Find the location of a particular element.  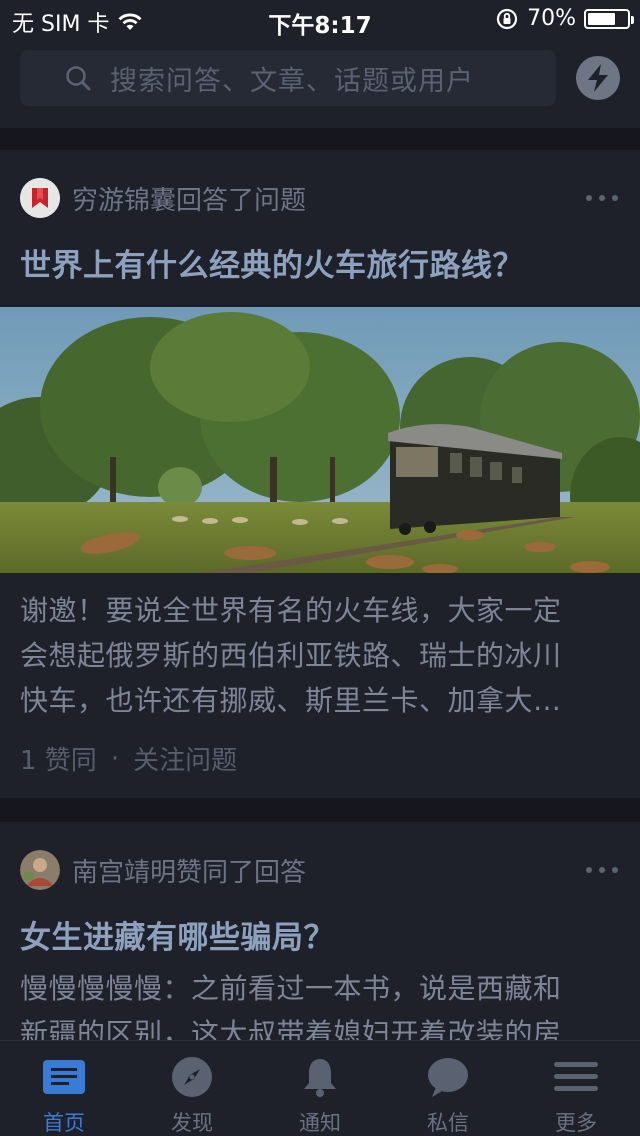

tab-discover: 发现 is located at coordinates (192, 1088).